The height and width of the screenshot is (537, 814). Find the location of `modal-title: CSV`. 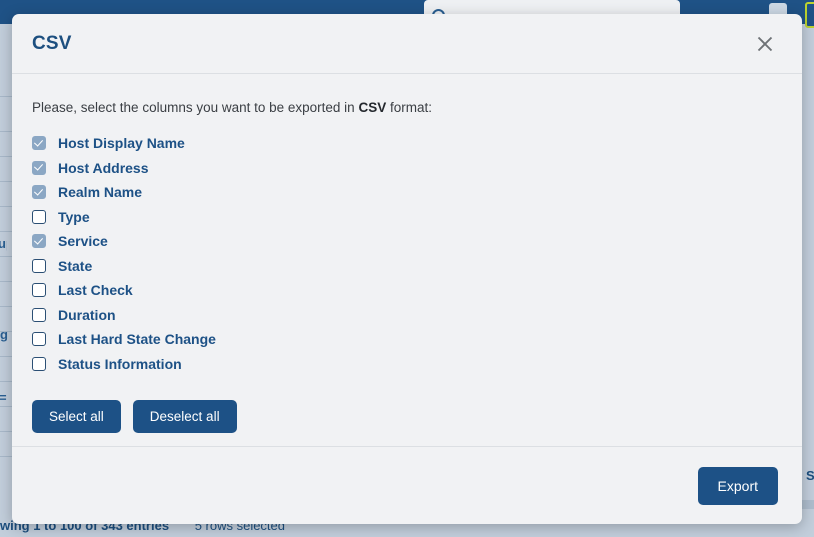

modal-title: CSV is located at coordinates (52, 43).